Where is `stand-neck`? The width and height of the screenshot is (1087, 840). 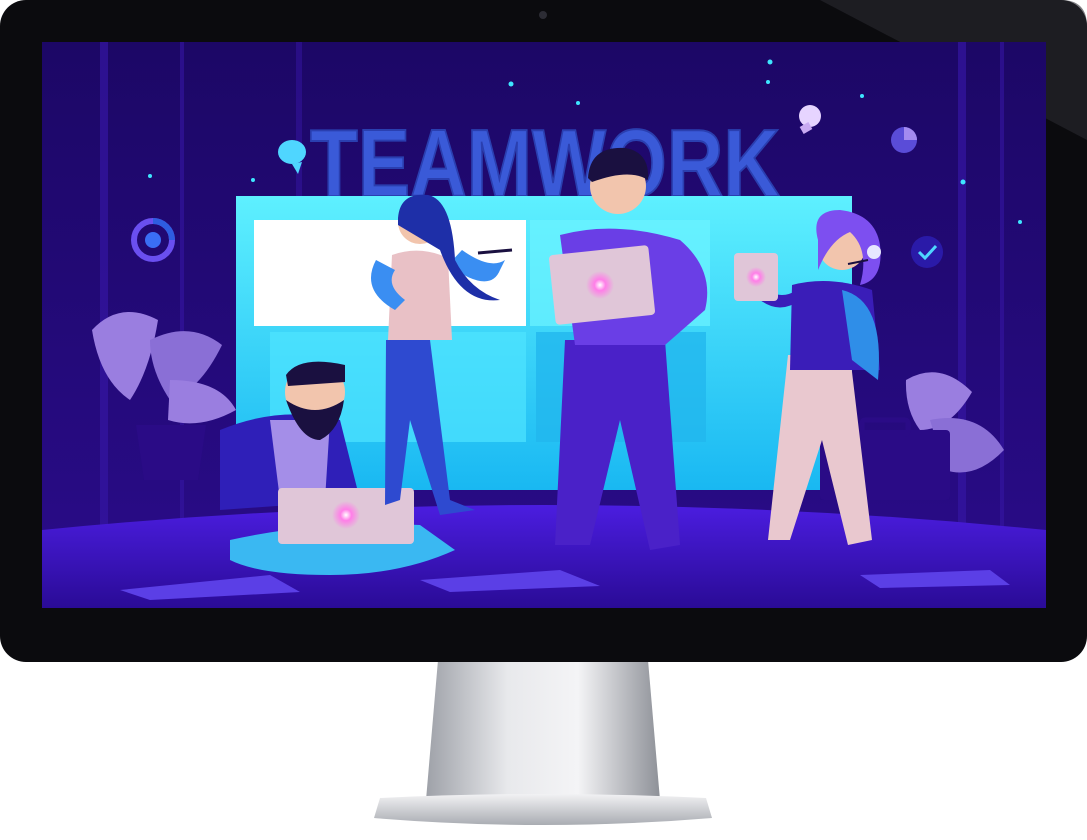
stand-neck is located at coordinates (543, 730).